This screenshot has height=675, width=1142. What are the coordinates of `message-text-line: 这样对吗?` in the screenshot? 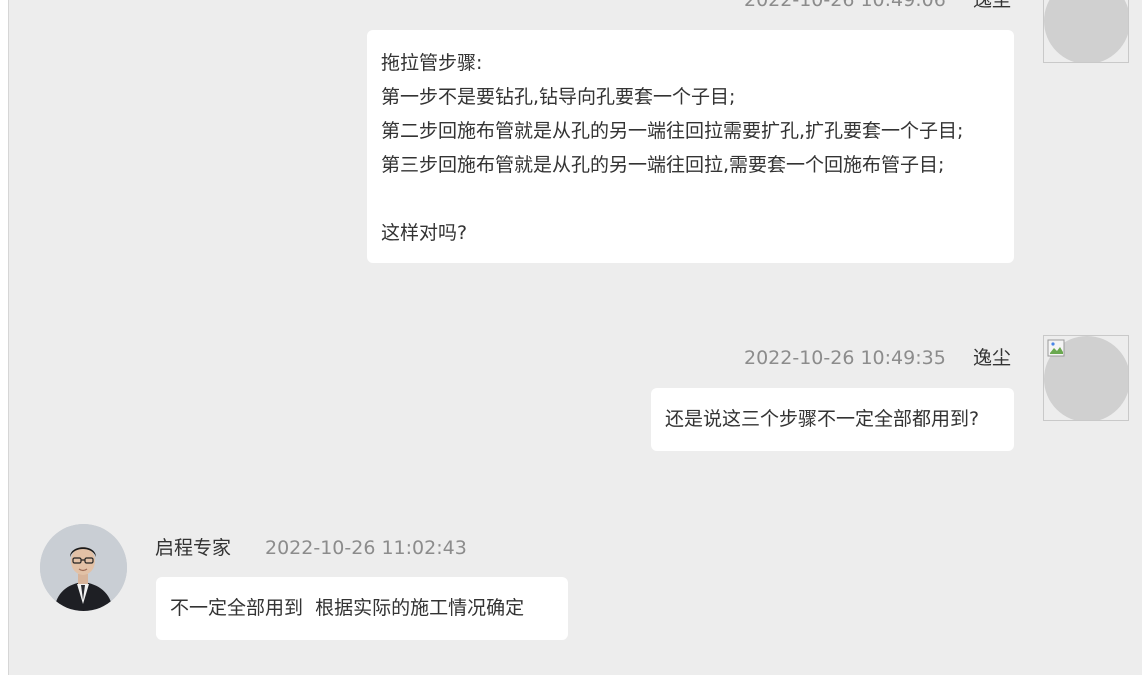 It's located at (424, 233).